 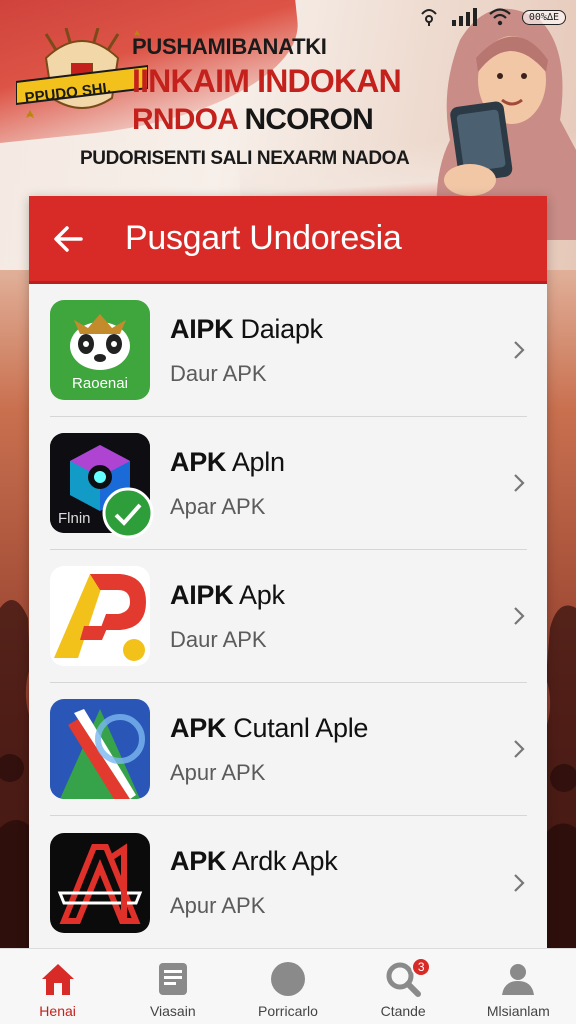 What do you see at coordinates (172, 1011) in the screenshot?
I see `nav-viasain-label: Viasain` at bounding box center [172, 1011].